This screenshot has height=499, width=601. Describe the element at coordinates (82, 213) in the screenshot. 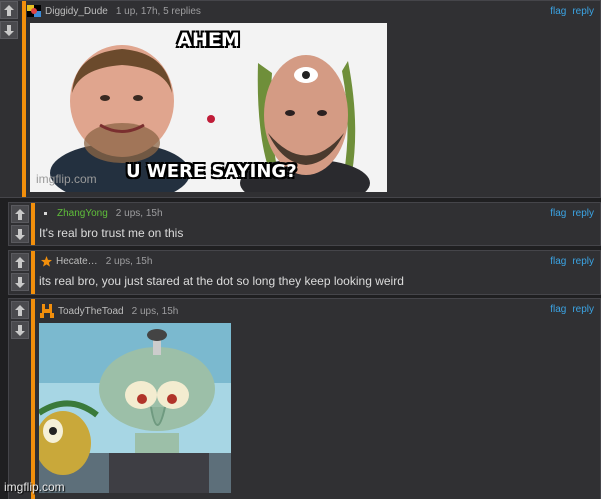

I see `username: ZhangYong` at that location.